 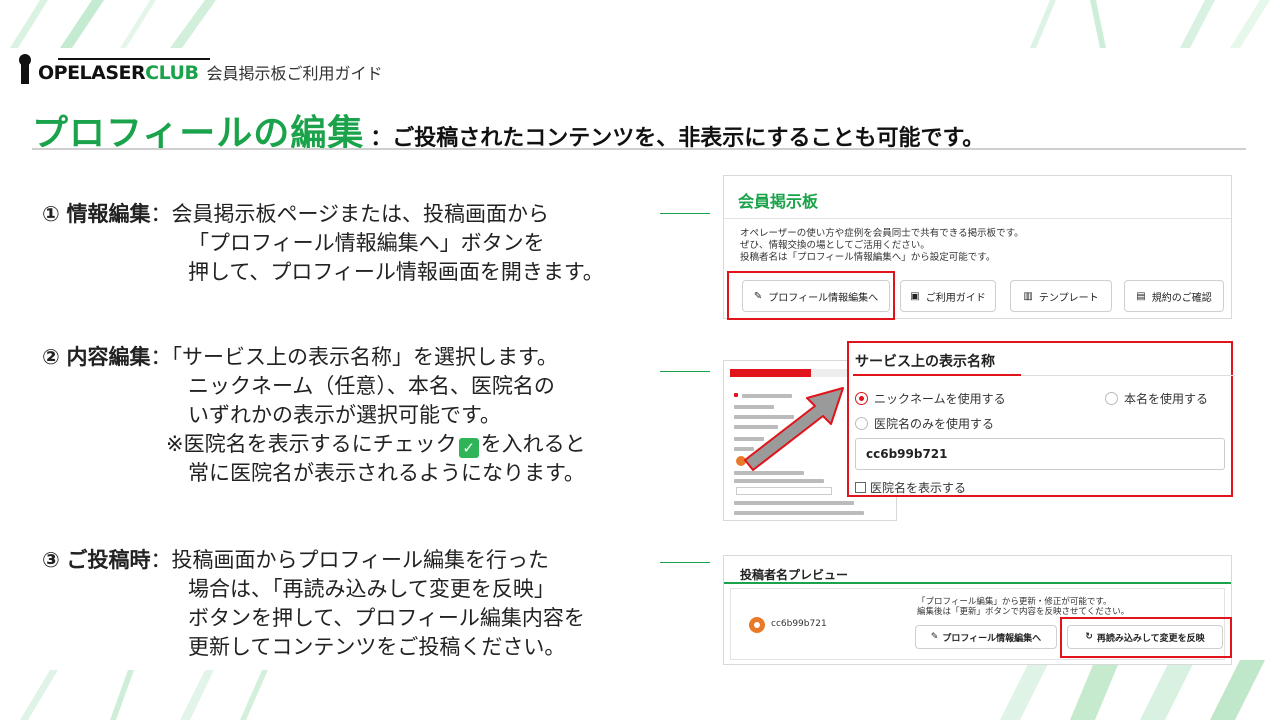 I want to click on preview-title: 投稿者名プレビュー, so click(x=794, y=575).